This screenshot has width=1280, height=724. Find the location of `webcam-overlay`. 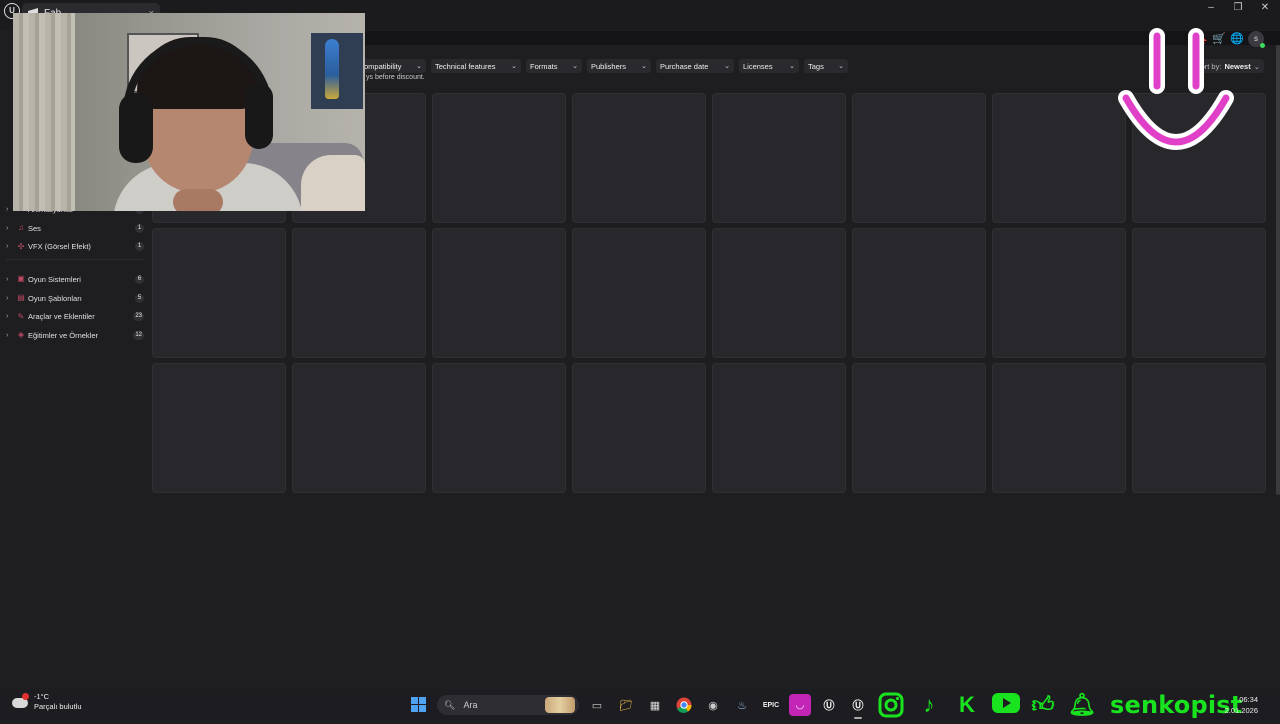

webcam-overlay is located at coordinates (189, 112).